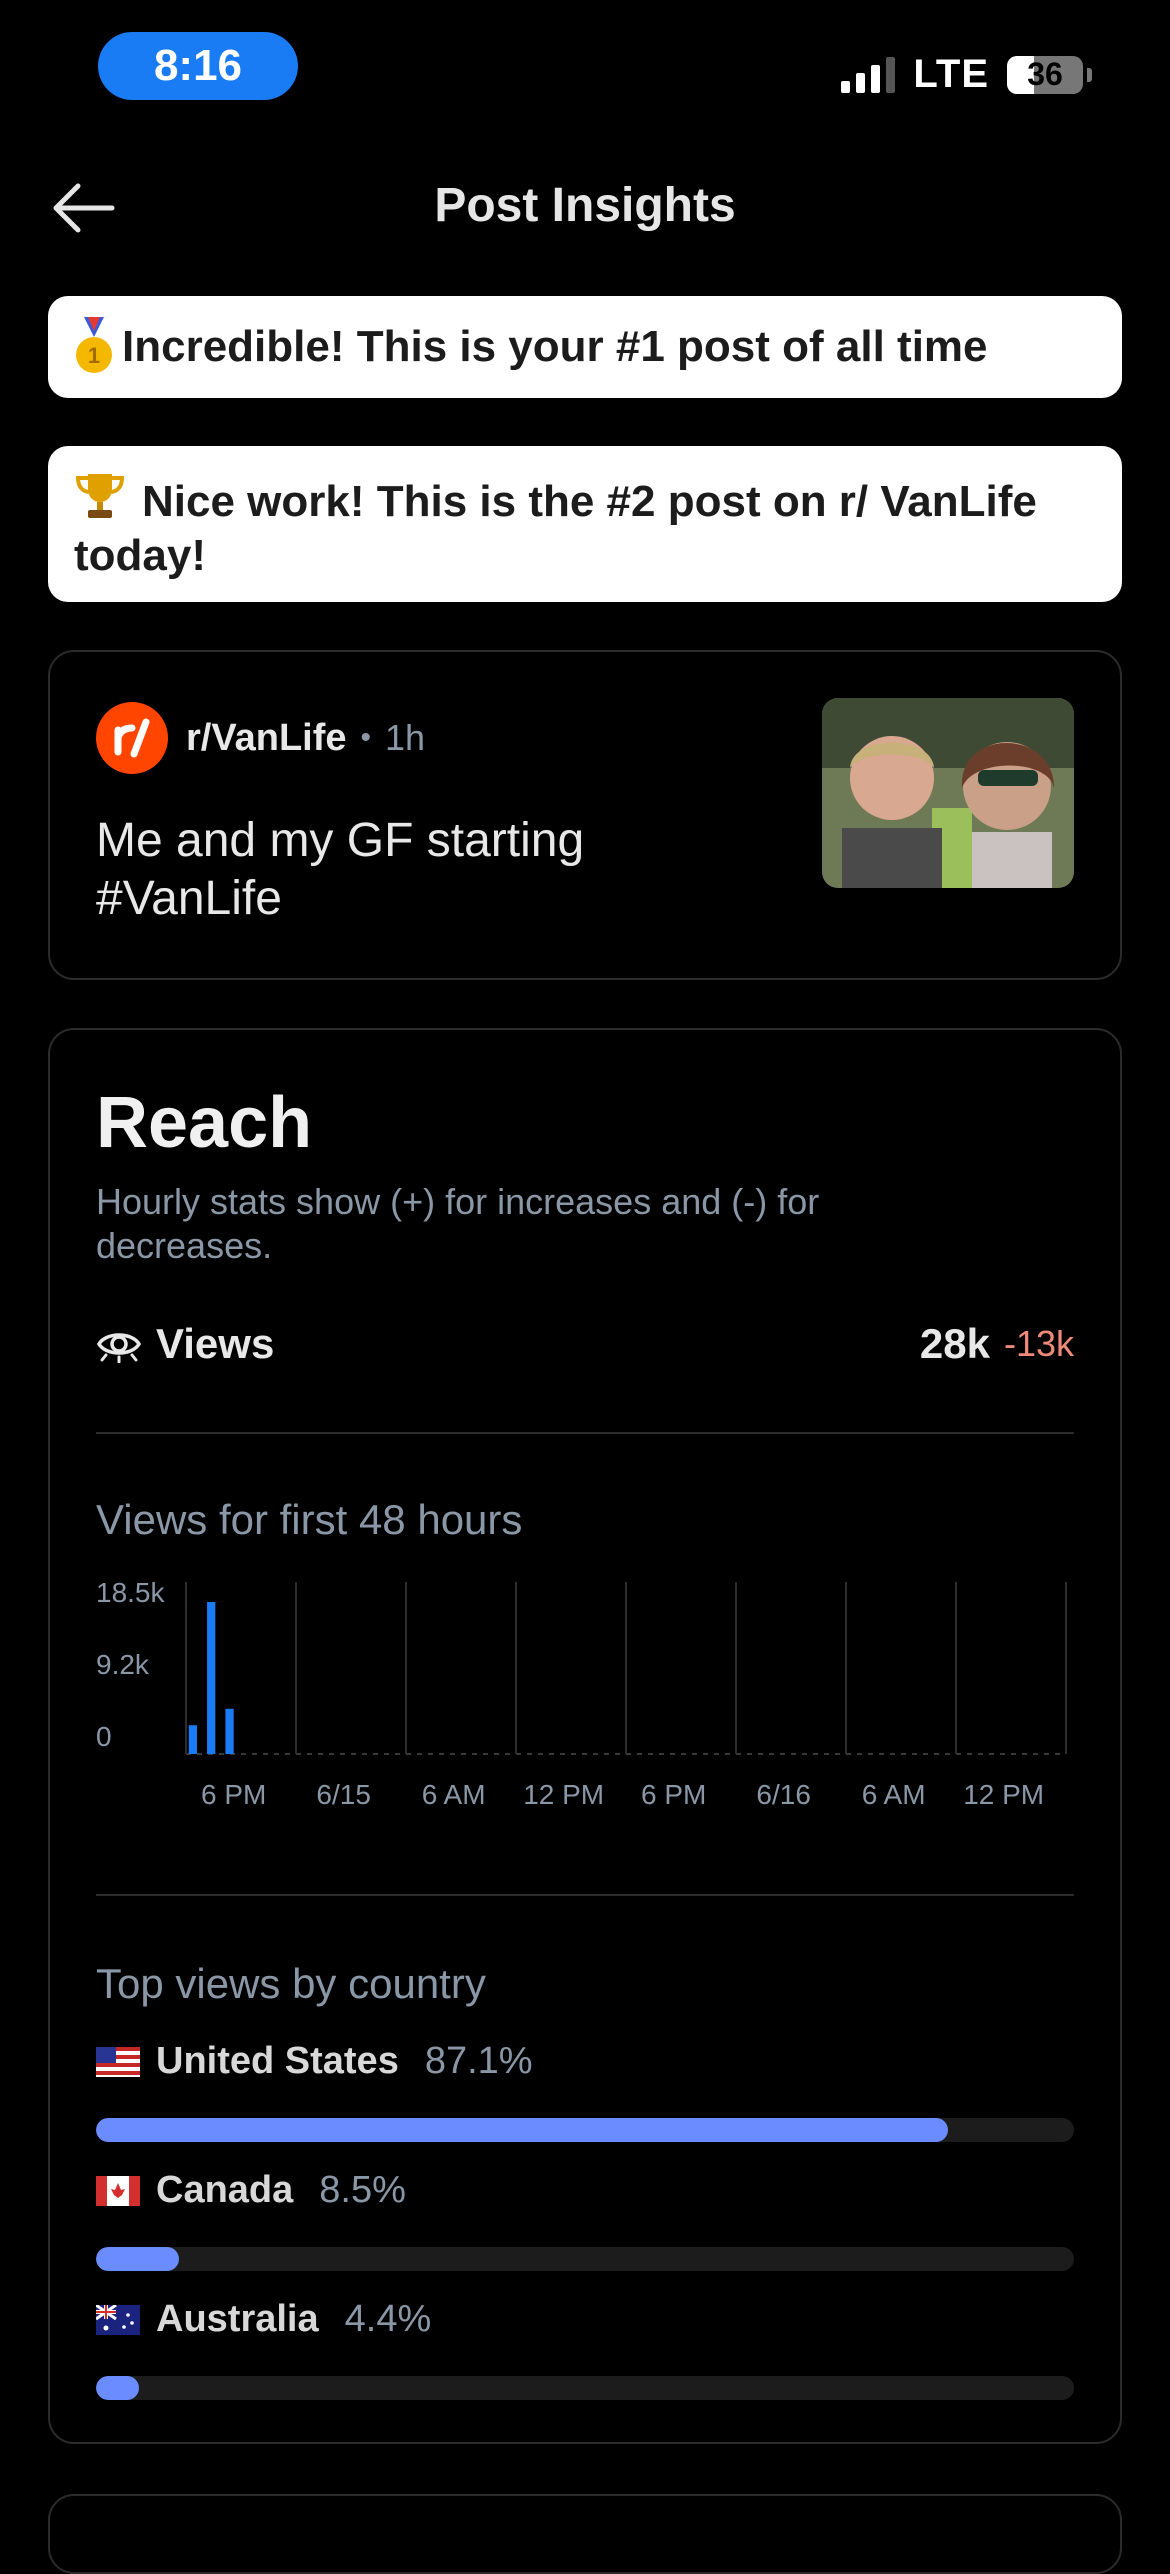  I want to click on post-age: 1h, so click(405, 737).